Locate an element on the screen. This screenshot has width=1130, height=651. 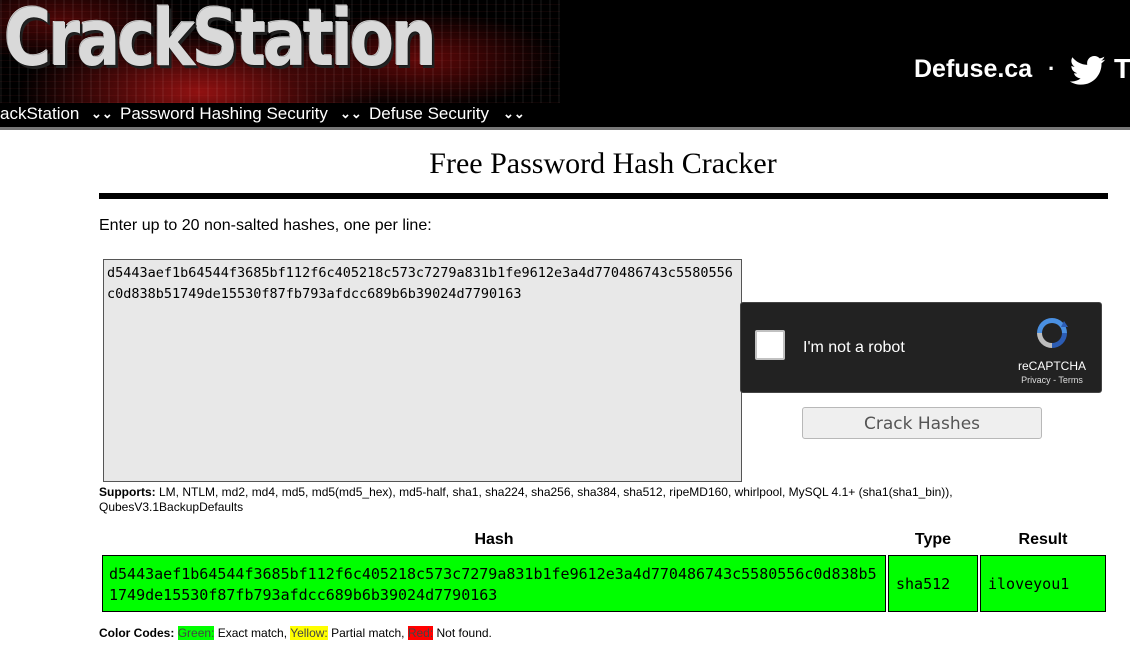
result-value-cell: iloveyou1 is located at coordinates (1043, 583).